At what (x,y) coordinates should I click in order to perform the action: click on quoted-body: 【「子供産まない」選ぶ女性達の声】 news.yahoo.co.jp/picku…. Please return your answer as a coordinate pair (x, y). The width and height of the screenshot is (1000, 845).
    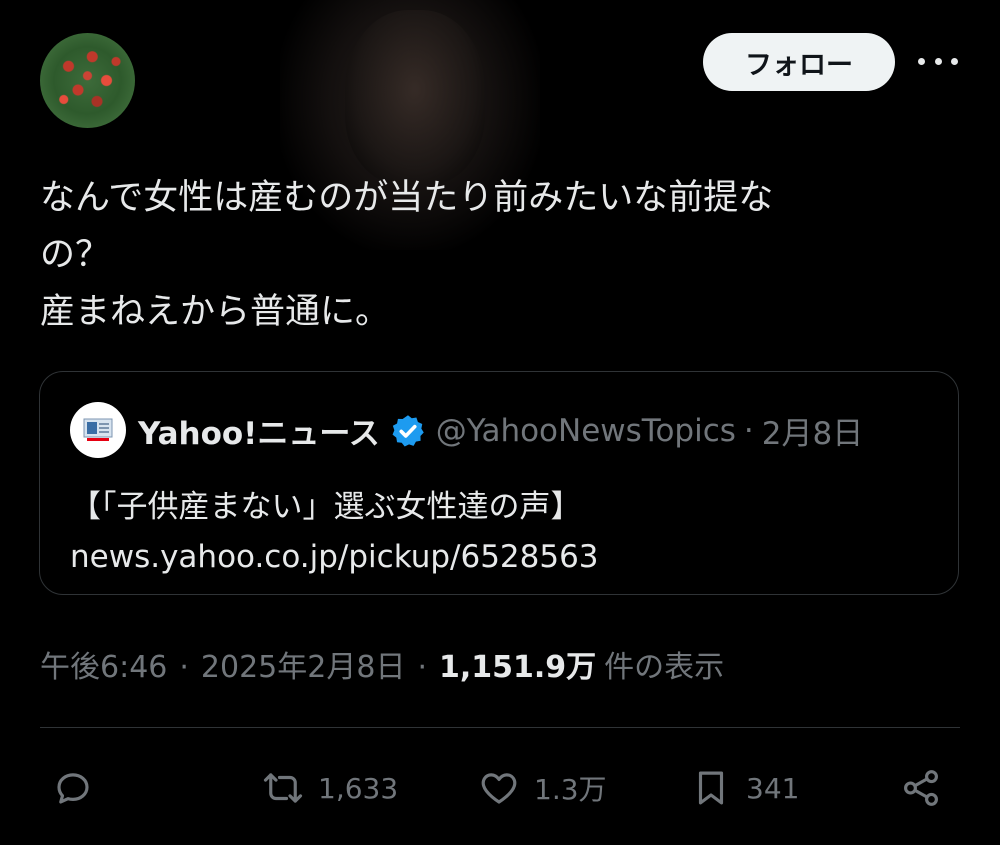
    Looking at the image, I should click on (334, 532).